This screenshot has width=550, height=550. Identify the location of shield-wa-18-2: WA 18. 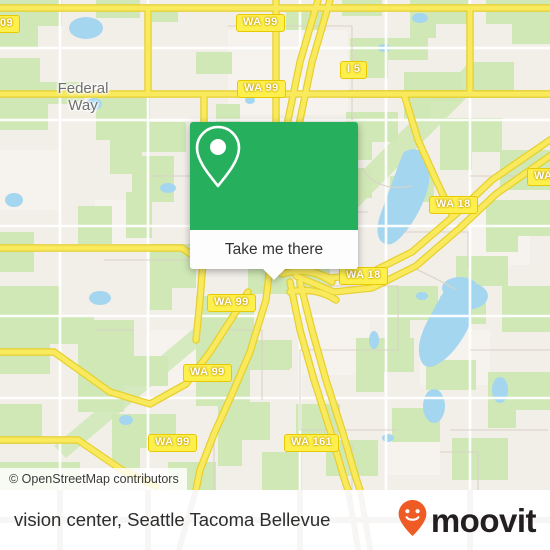
(363, 276).